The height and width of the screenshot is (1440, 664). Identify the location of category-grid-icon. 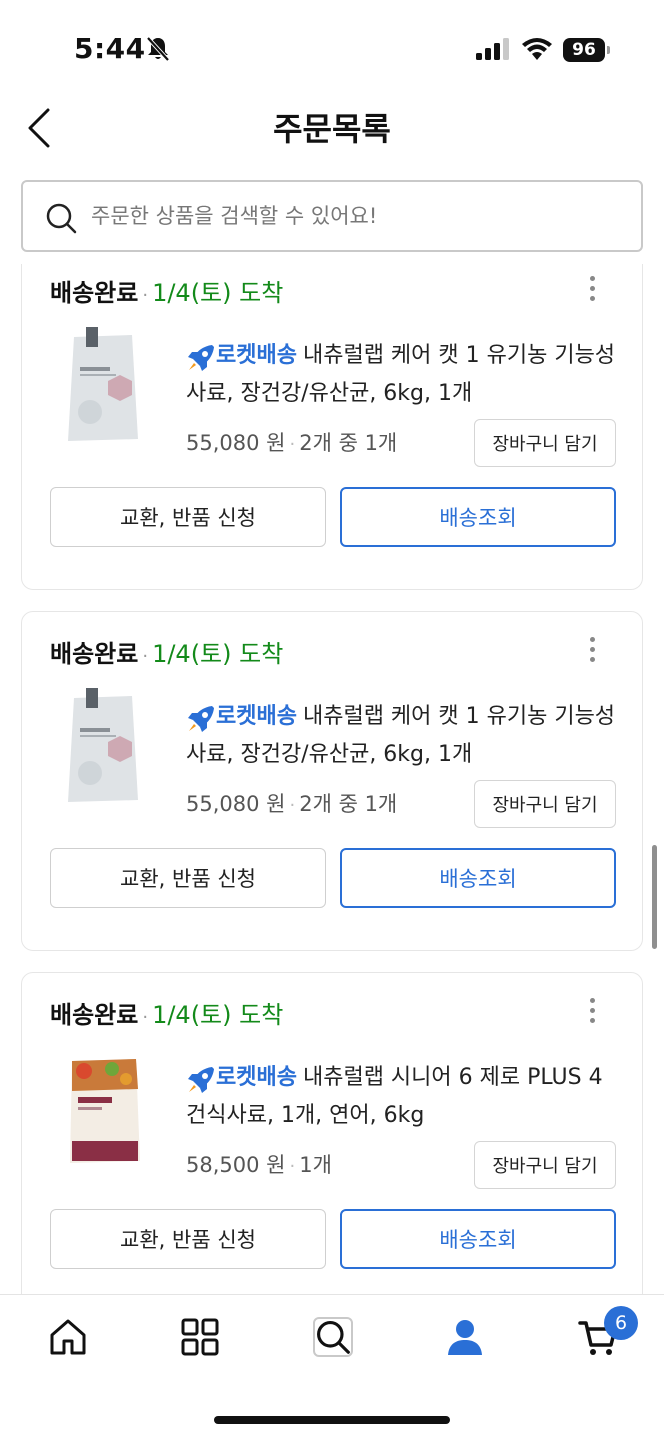
(200, 1337).